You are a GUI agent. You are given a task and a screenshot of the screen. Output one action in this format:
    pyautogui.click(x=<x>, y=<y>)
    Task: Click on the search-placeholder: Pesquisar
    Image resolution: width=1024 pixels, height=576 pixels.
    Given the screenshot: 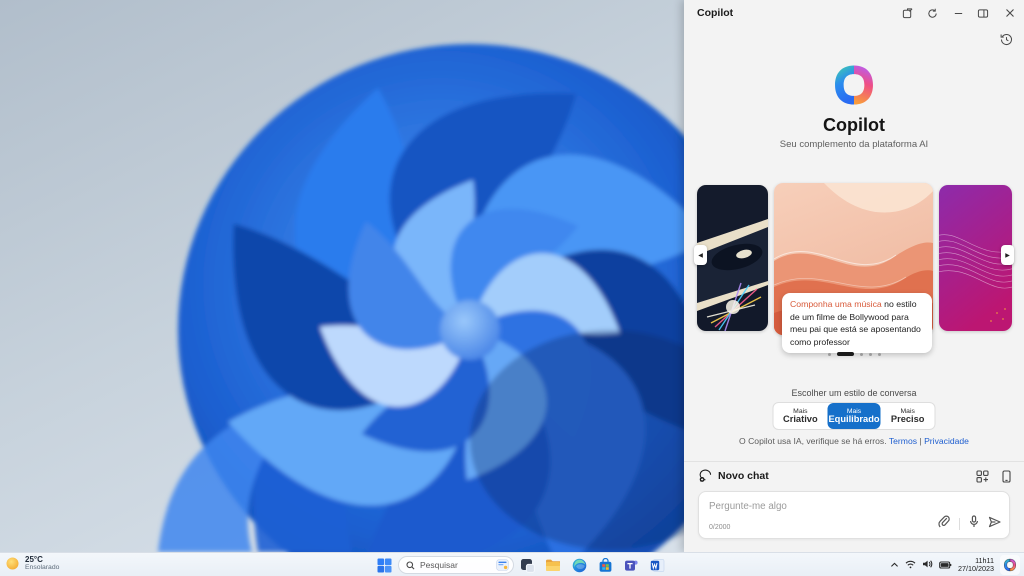 What is the action you would take?
    pyautogui.click(x=439, y=565)
    